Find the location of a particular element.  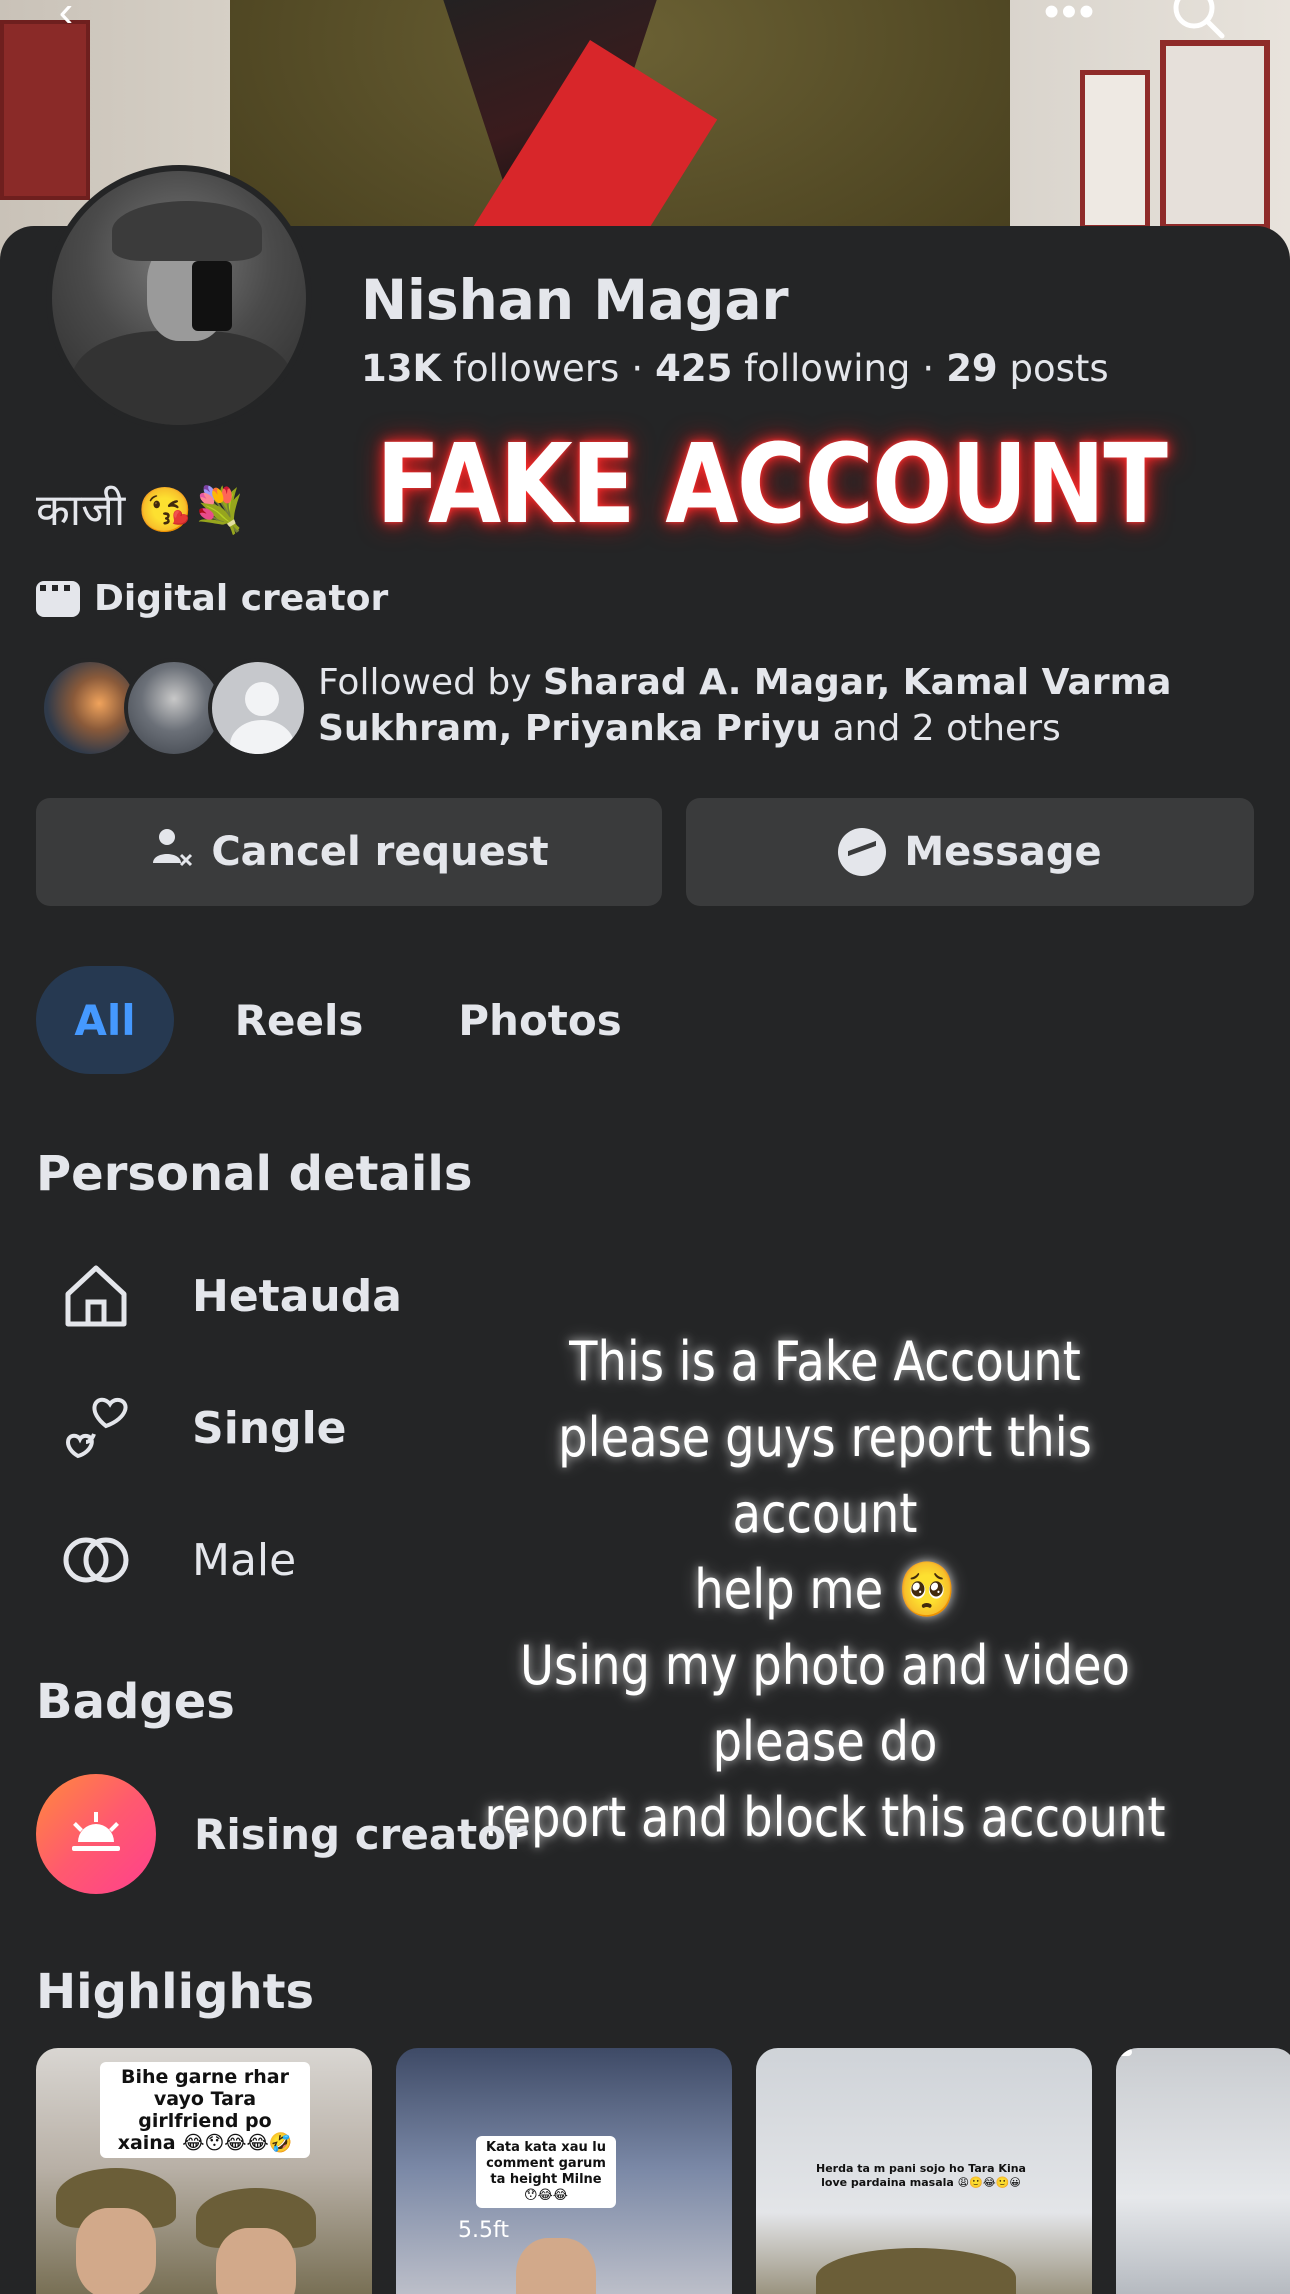

badge-rising-creator: Rising creator is located at coordinates (281, 1834).